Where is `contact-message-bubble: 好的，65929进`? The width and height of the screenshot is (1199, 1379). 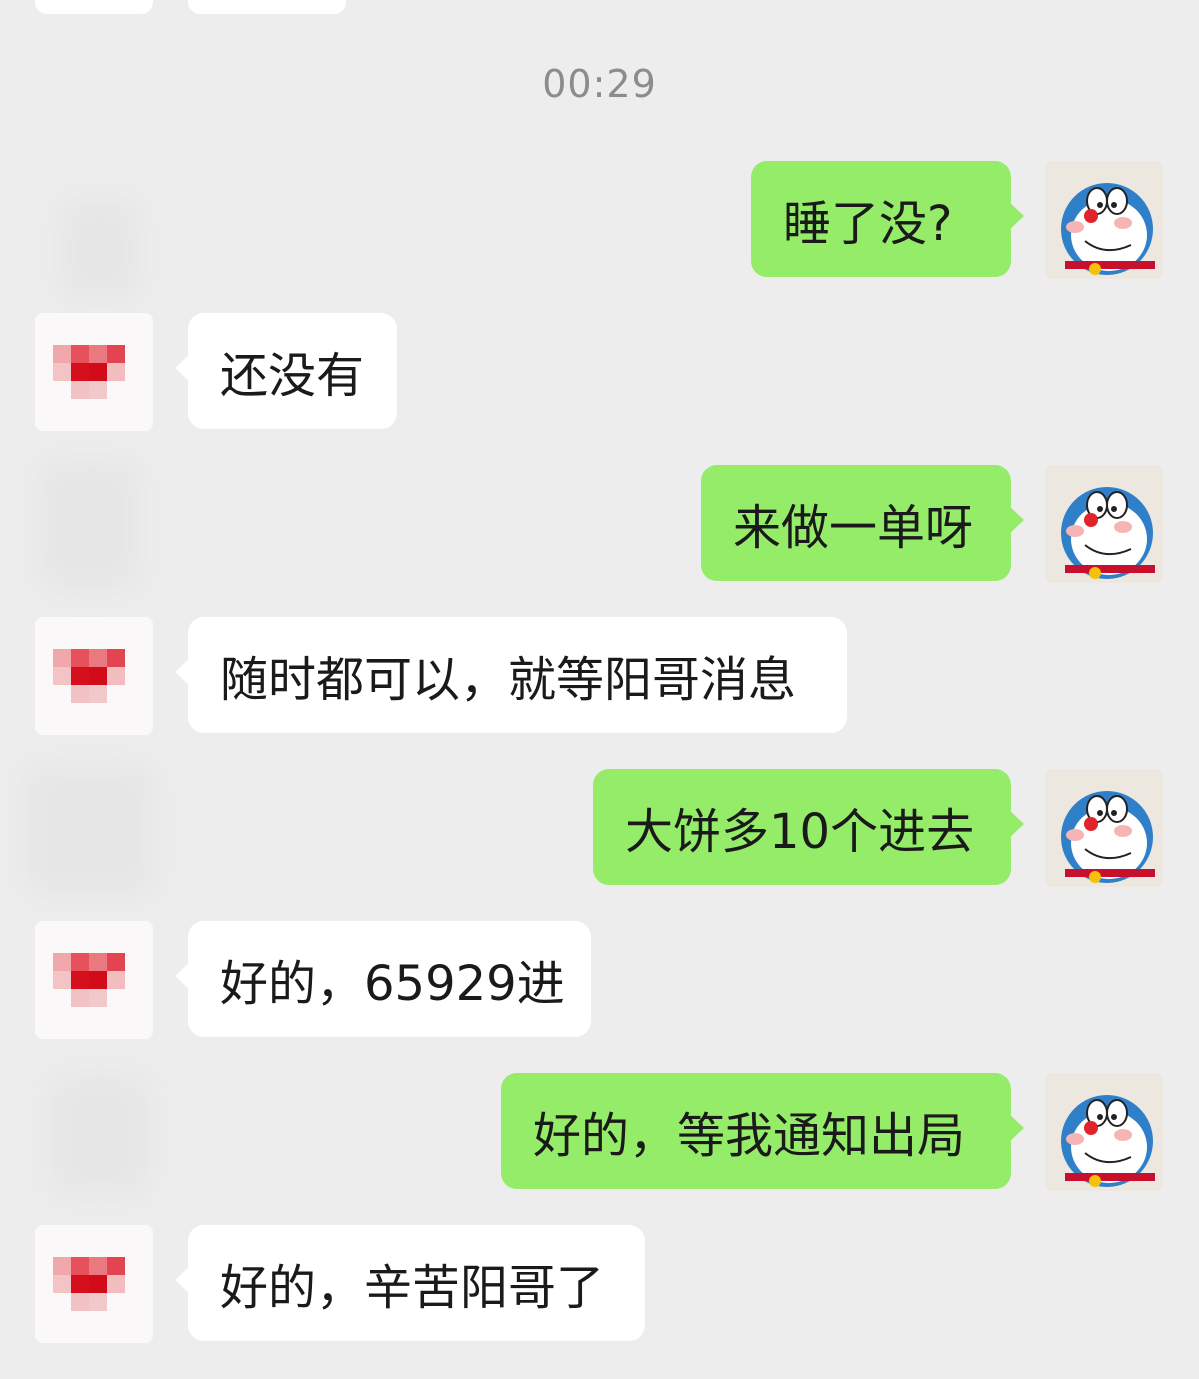
contact-message-bubble: 好的，65929进 is located at coordinates (383, 979).